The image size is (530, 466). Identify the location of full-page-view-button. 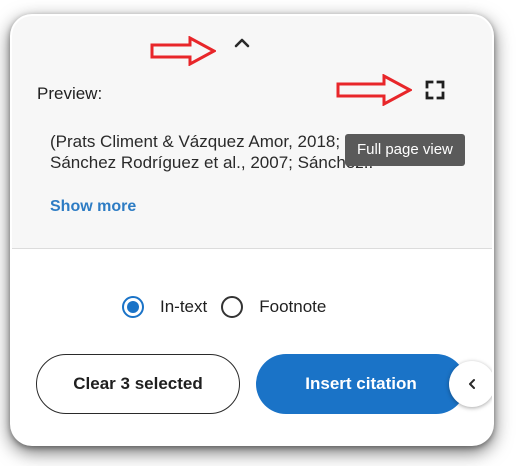
(435, 90).